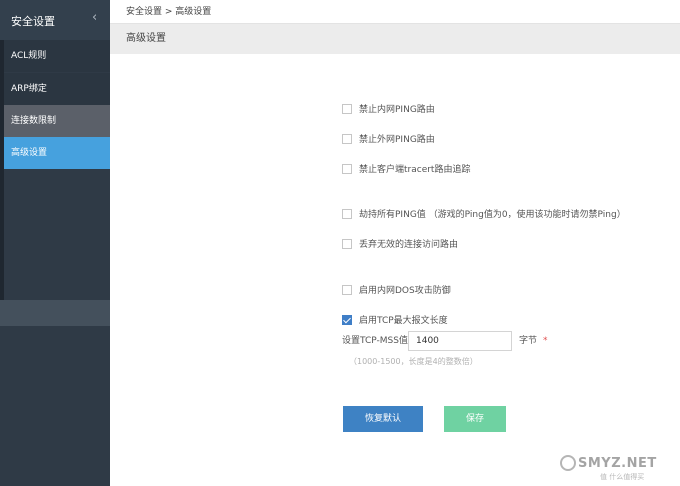  I want to click on watermark-logo-icon, so click(568, 463).